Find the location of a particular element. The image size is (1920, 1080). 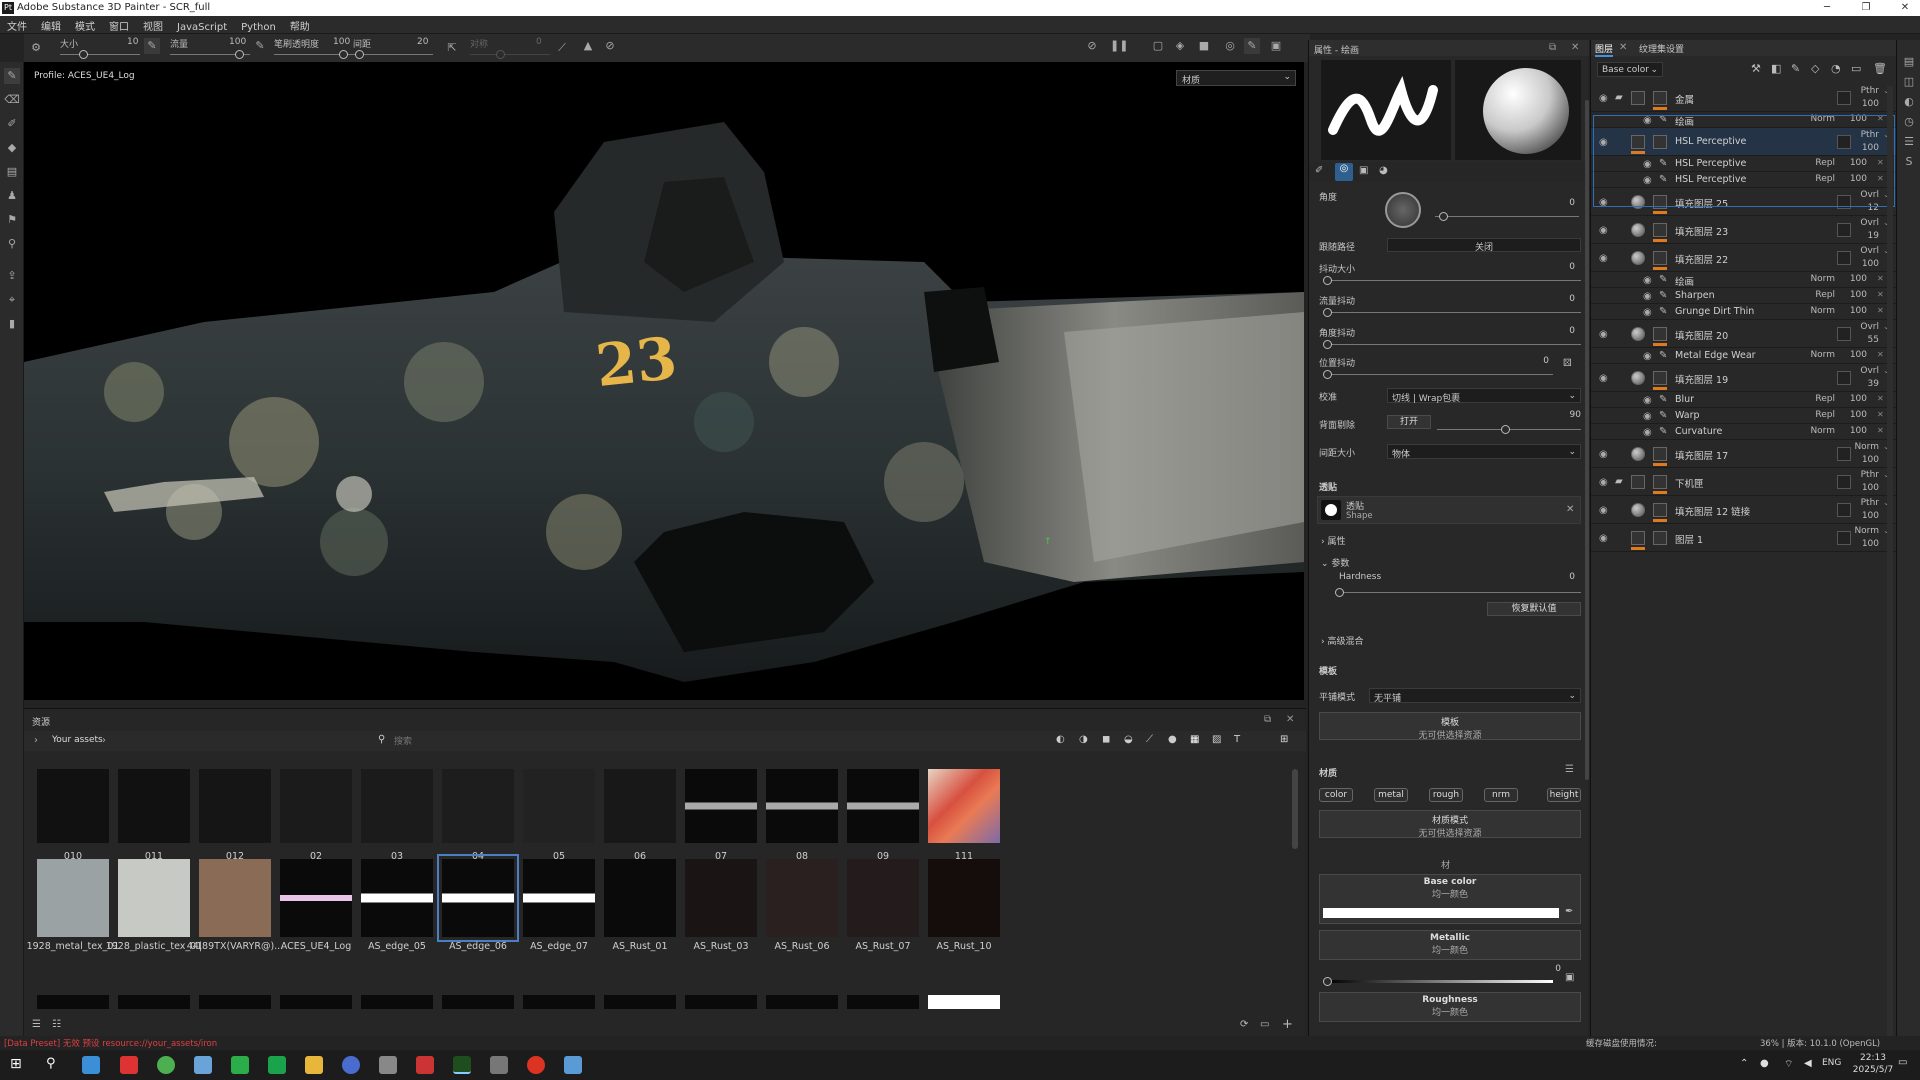

network-icon: ⌔ is located at coordinates (1788, 1064).